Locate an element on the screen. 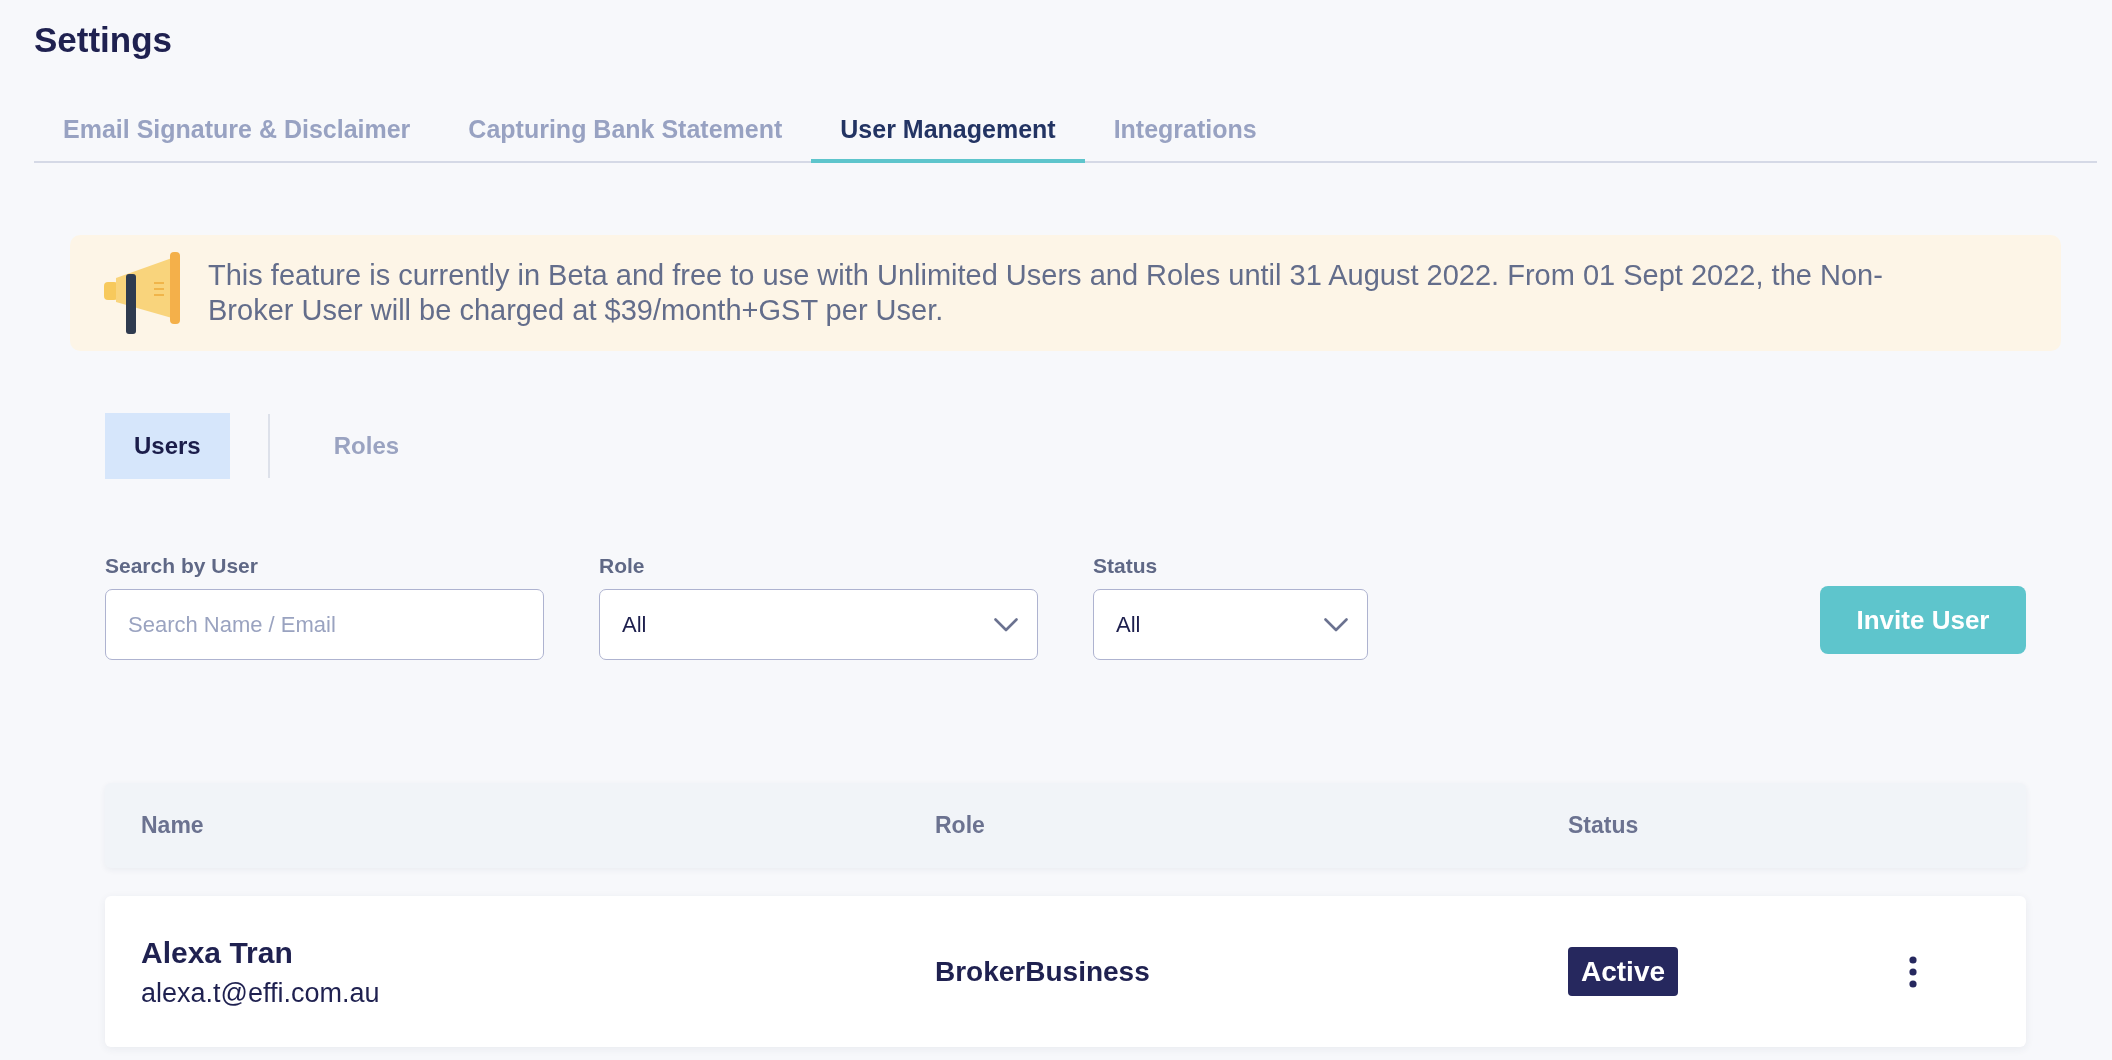 This screenshot has width=2112, height=1060. settings-tab: Email Signature & Disclaimer is located at coordinates (237, 138).